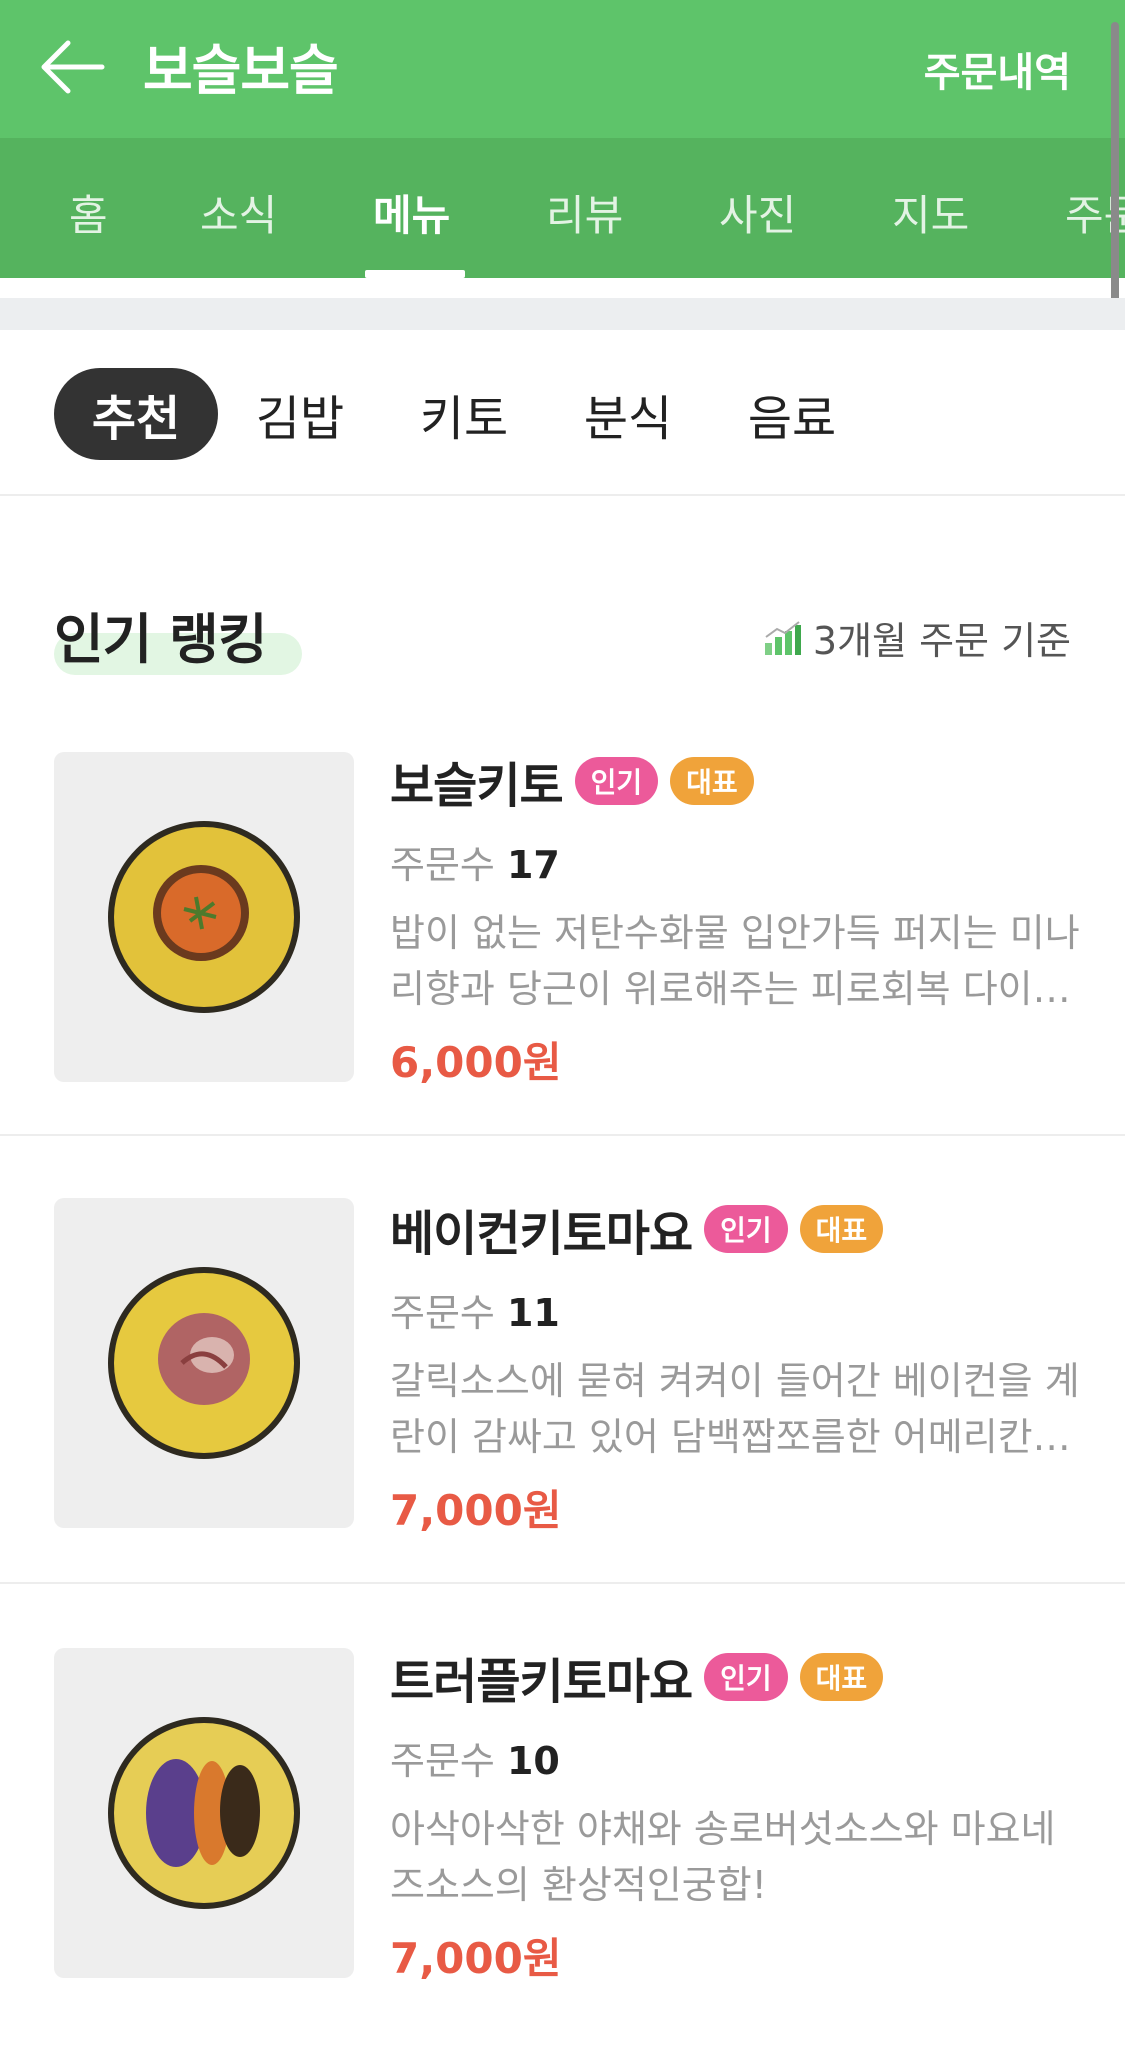  What do you see at coordinates (584, 212) in the screenshot?
I see `tab-reviews: 리뷰` at bounding box center [584, 212].